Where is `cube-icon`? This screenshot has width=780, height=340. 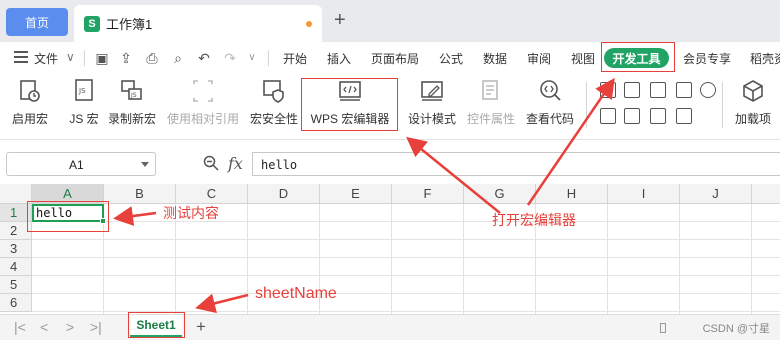 cube-icon is located at coordinates (753, 91).